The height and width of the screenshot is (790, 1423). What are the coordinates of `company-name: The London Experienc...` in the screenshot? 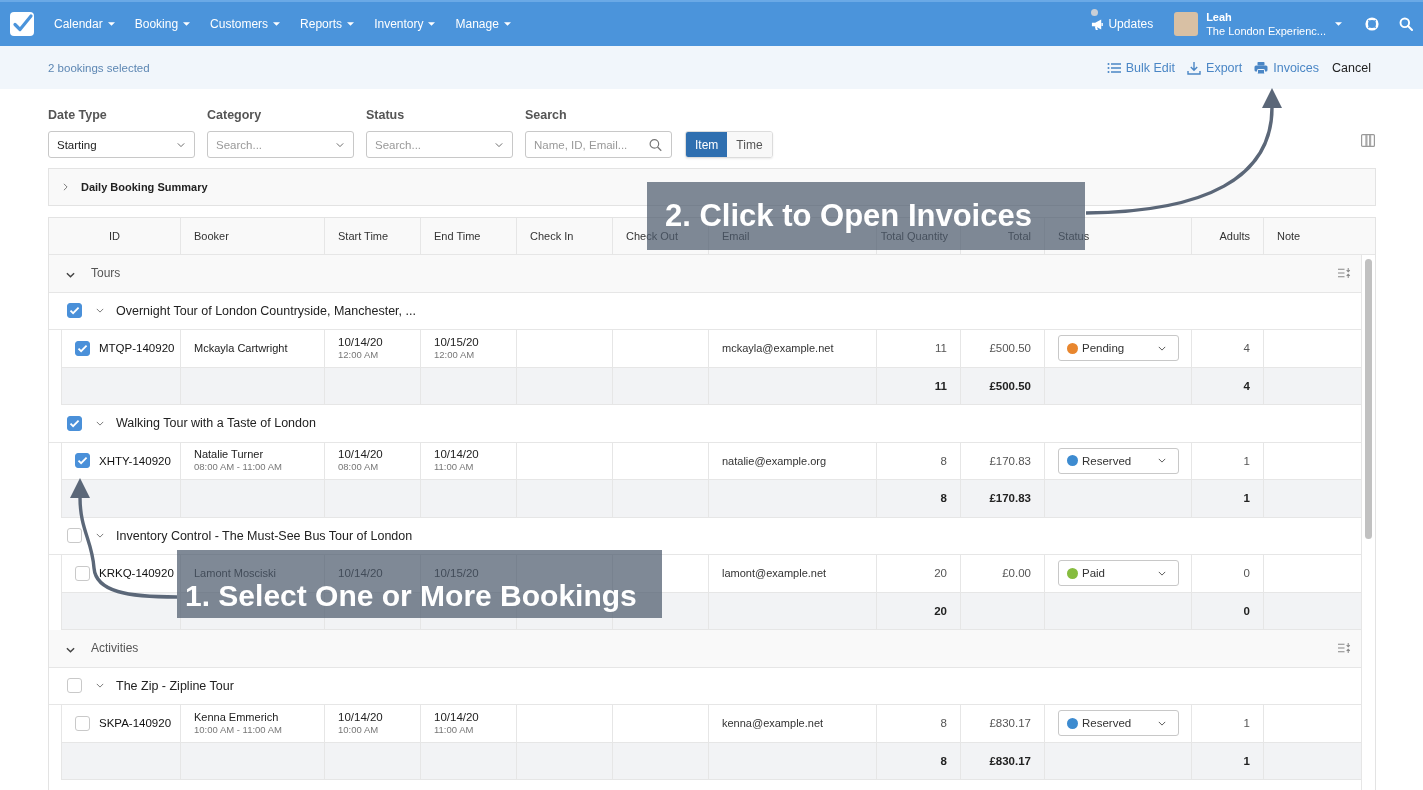 It's located at (1266, 31).